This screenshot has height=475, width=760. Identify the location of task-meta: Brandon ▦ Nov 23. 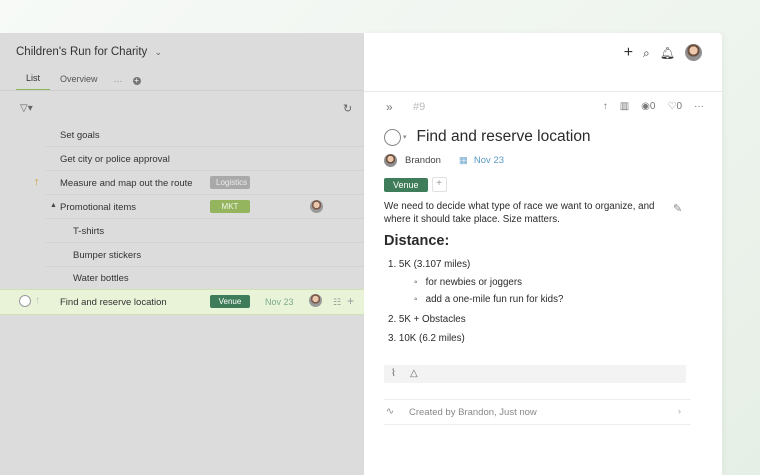
(444, 160).